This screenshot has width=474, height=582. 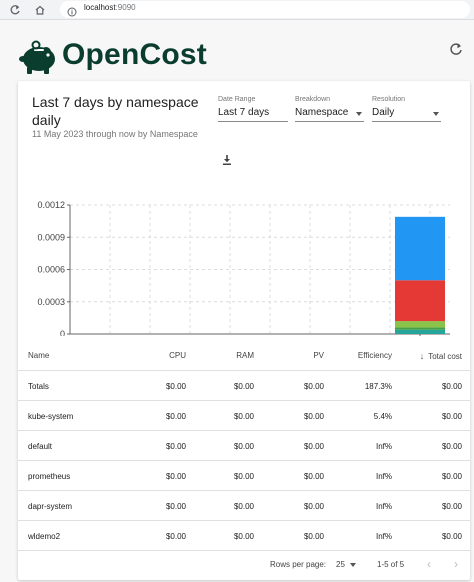 I want to click on y-tick-label: 0.0003, so click(x=51, y=302).